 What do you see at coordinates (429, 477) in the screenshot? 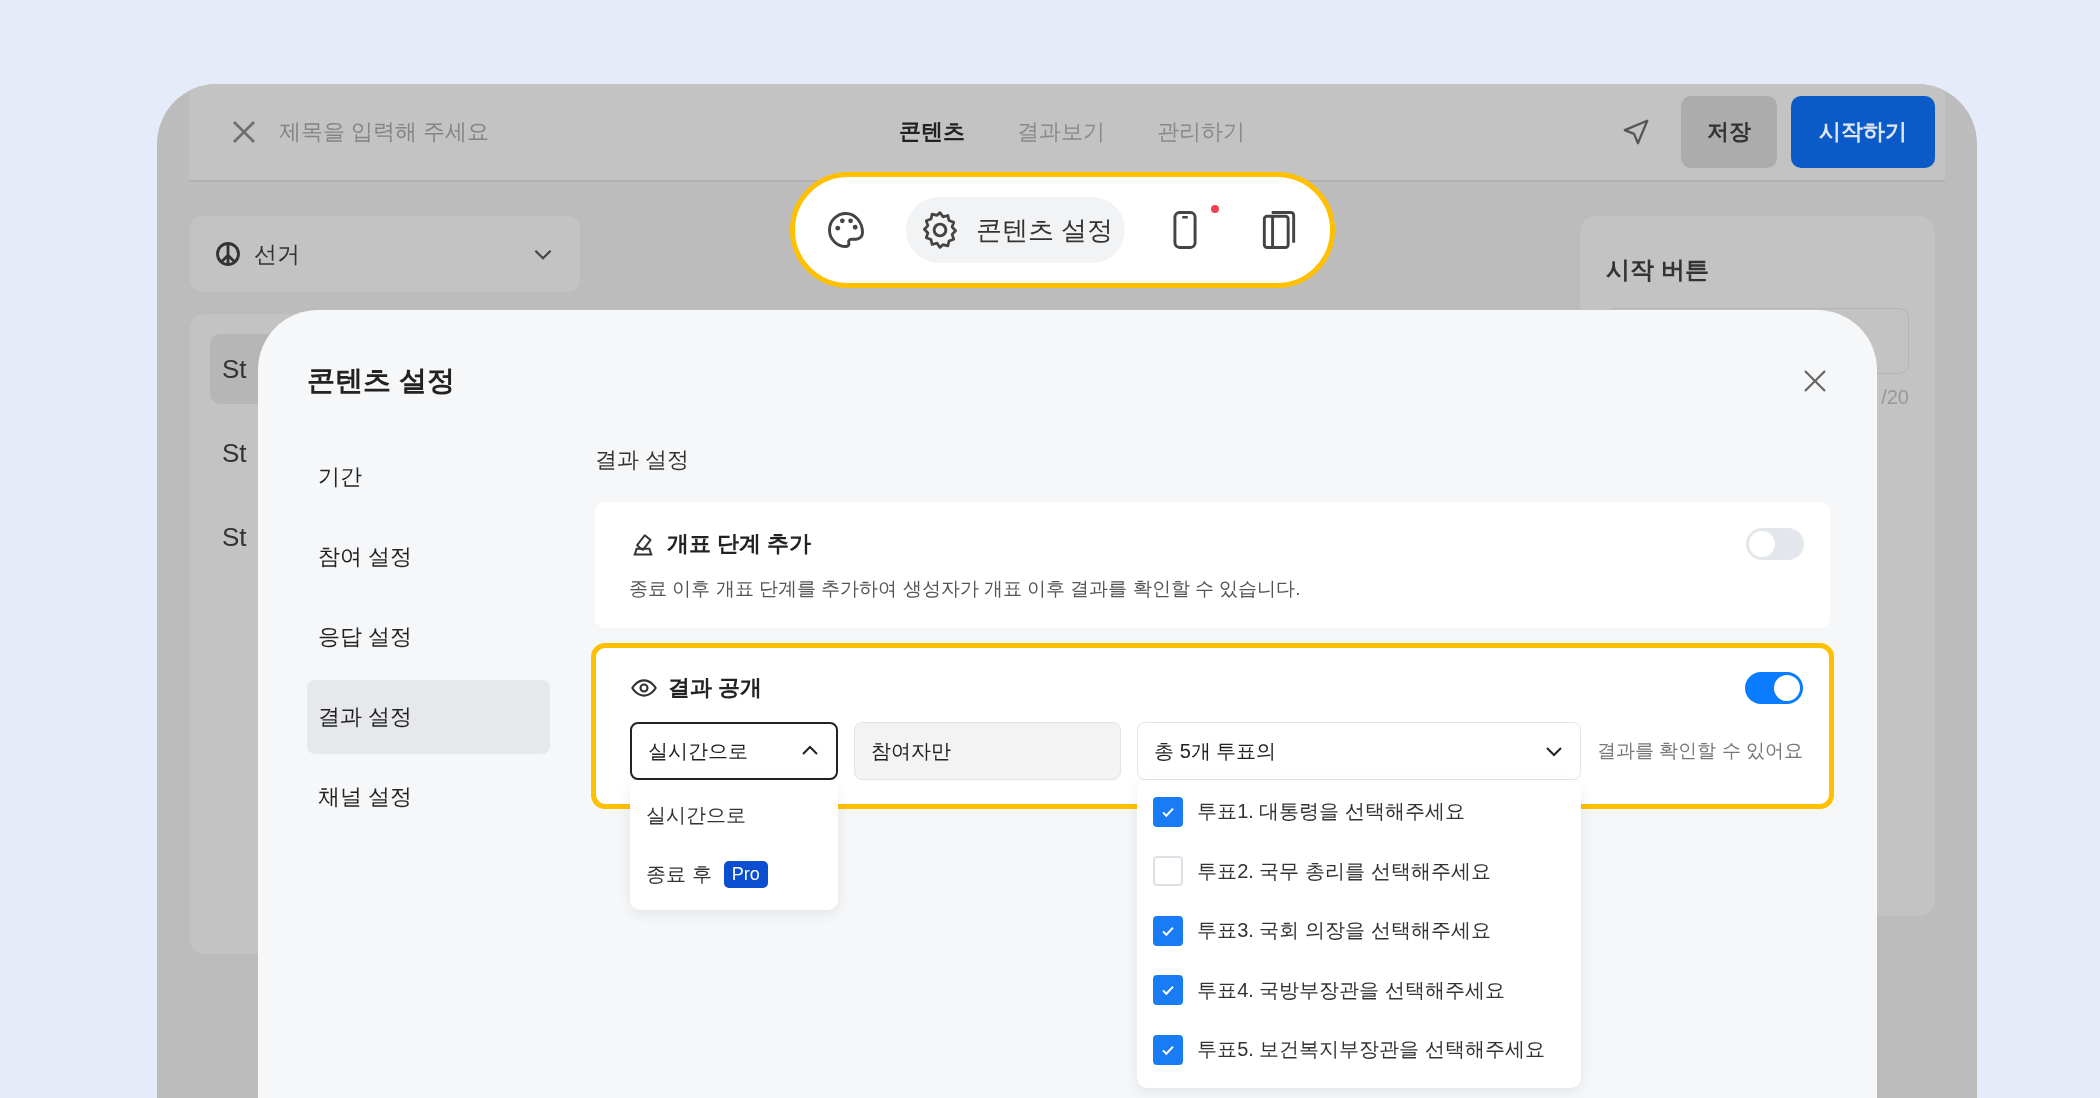
I see `nav-item: 기간` at bounding box center [429, 477].